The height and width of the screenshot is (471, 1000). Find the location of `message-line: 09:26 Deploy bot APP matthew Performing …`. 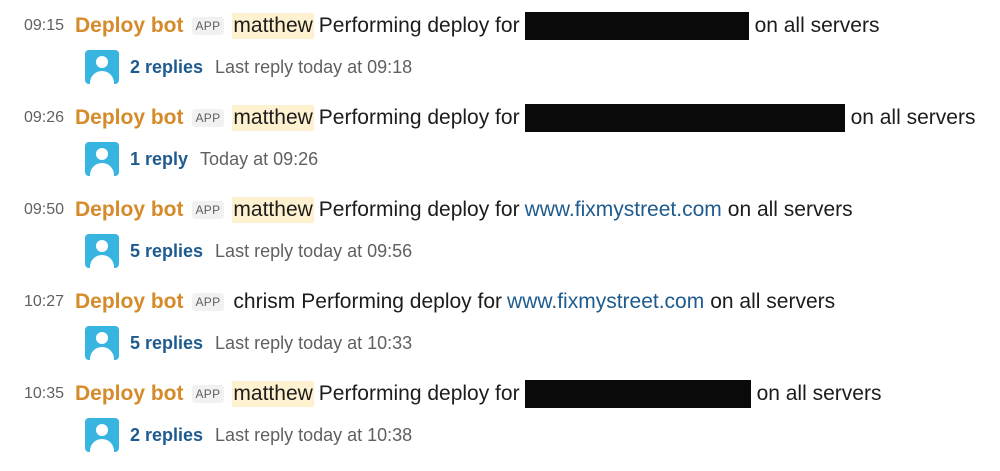

message-line: 09:26 Deploy bot APP matthew Performing … is located at coordinates (487, 118).